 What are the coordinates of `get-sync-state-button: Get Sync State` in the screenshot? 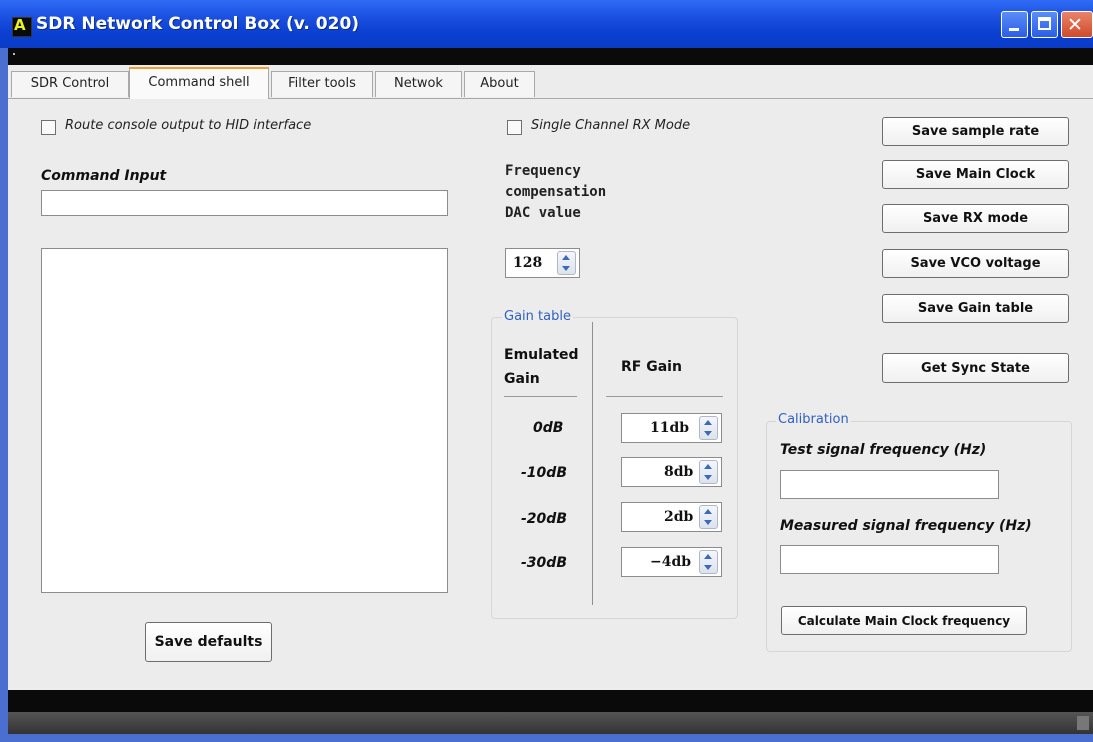 It's located at (975, 368).